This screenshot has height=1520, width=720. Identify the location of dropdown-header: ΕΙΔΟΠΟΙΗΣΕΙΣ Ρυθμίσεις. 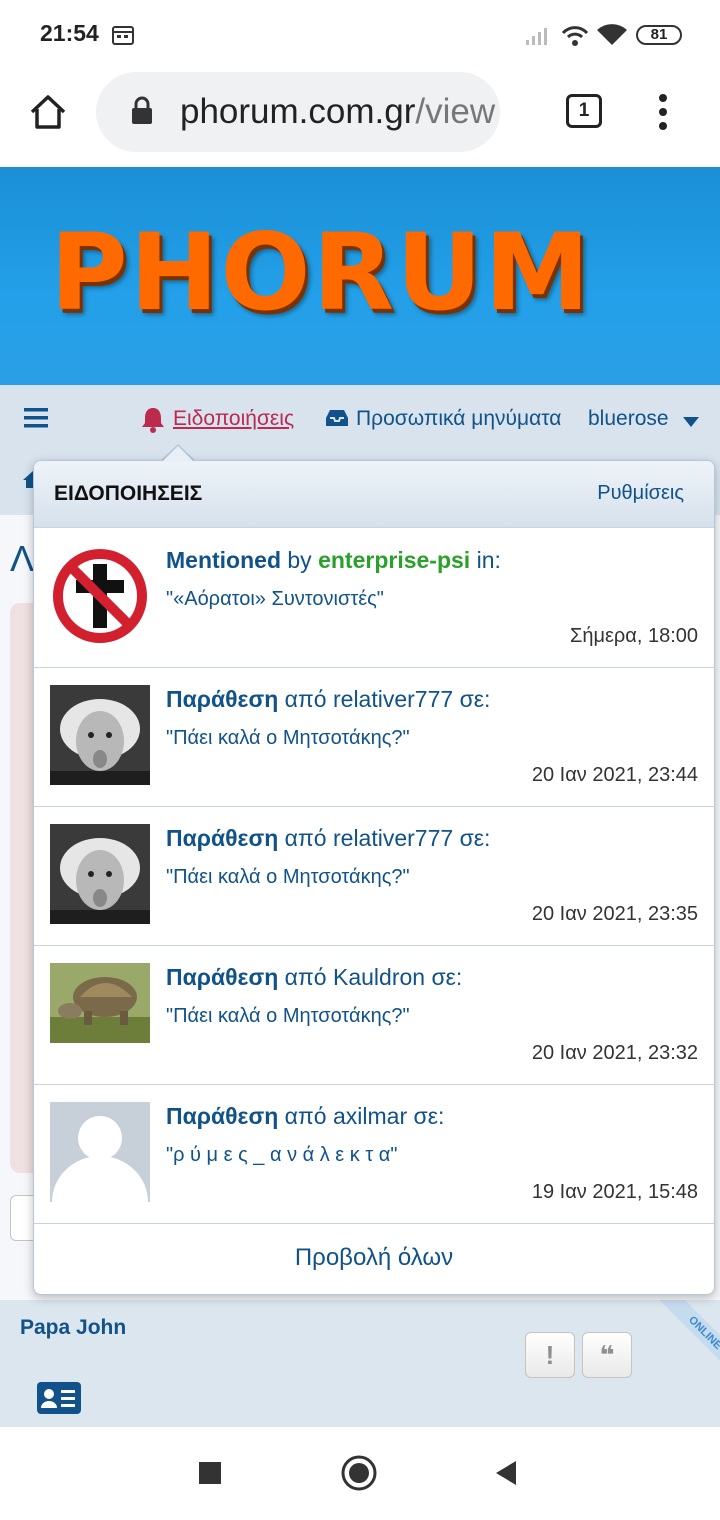
(374, 494).